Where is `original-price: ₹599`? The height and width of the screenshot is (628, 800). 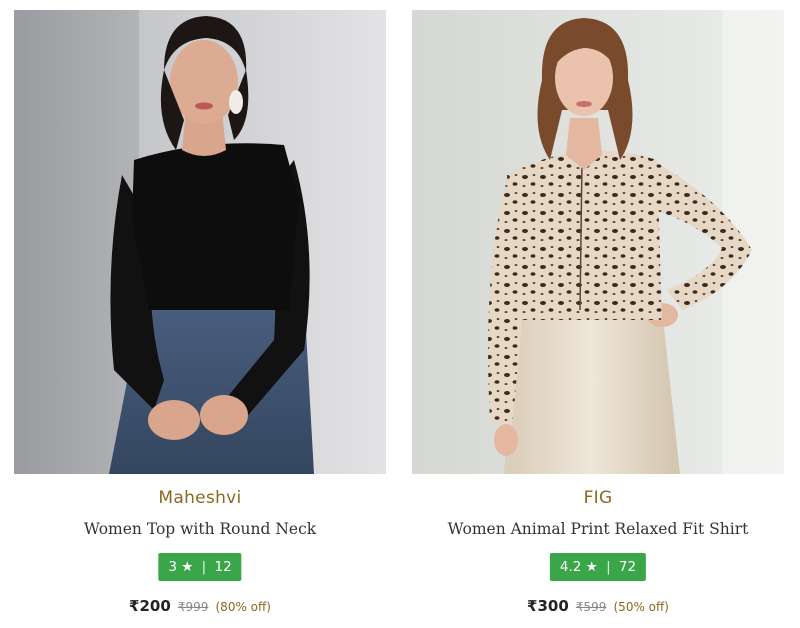
original-price: ₹599 is located at coordinates (591, 607).